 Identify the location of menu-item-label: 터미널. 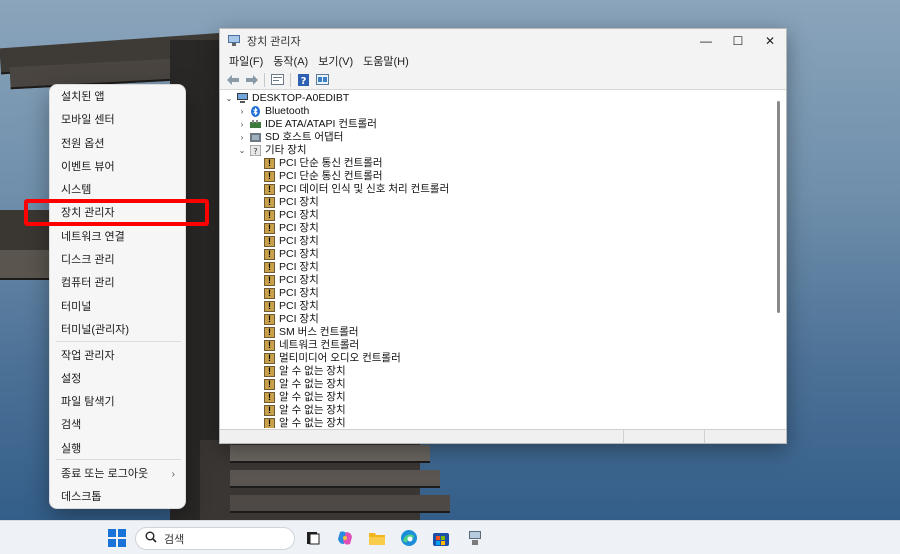
(76, 307).